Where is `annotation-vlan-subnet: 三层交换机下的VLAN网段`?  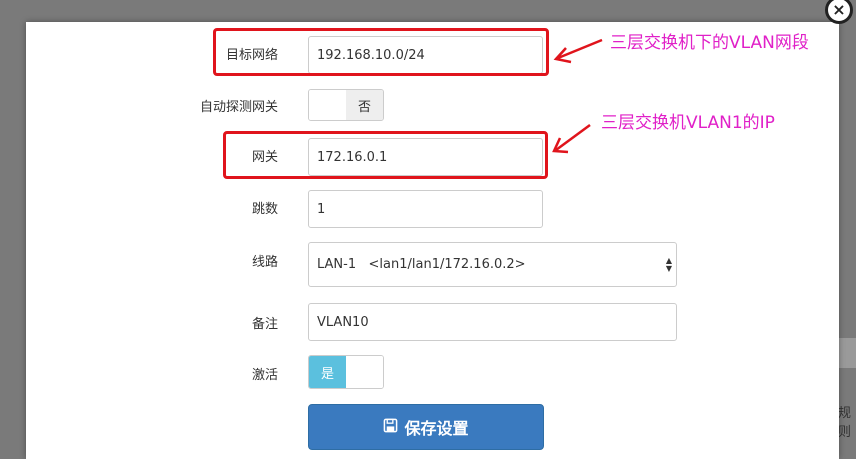 annotation-vlan-subnet: 三层交换机下的VLAN网段 is located at coordinates (709, 43).